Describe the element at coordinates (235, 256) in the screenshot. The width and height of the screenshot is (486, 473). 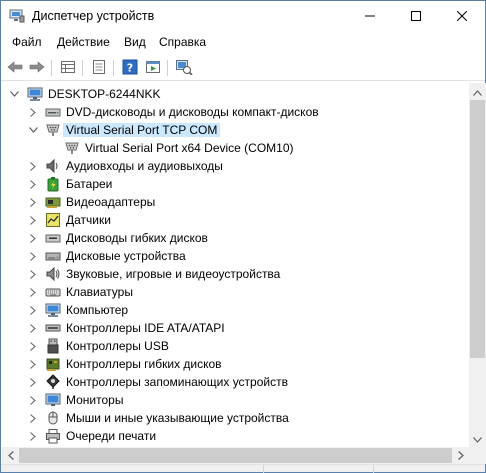
I see `tree-item-disk-drives: Дисковые устройства` at that location.